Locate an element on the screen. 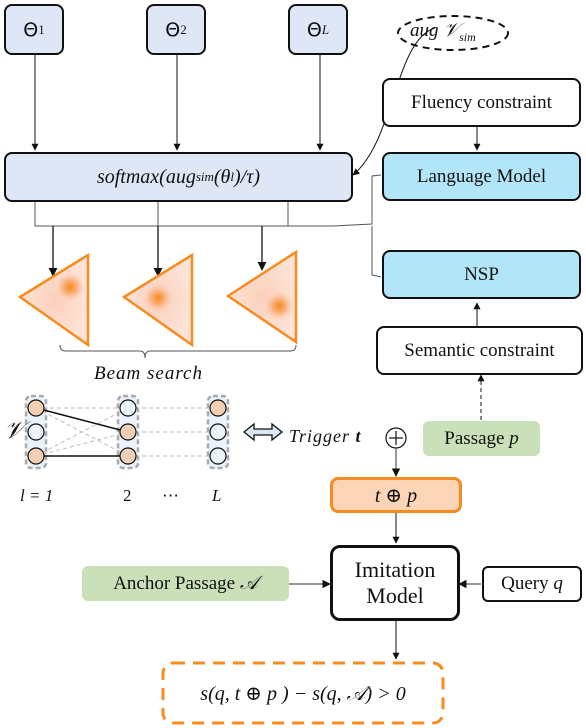 The image size is (586, 728). beam-brace is located at coordinates (178, 351).